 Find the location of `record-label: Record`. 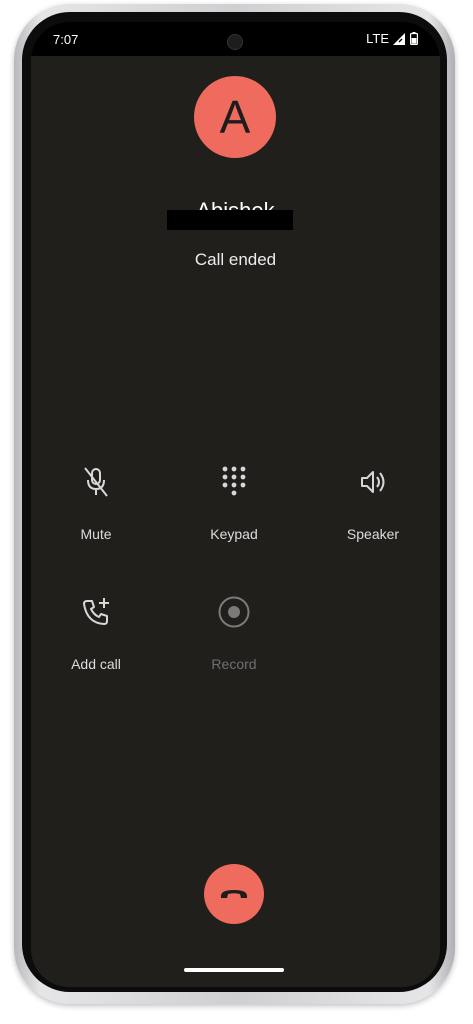

record-label: Record is located at coordinates (234, 664).